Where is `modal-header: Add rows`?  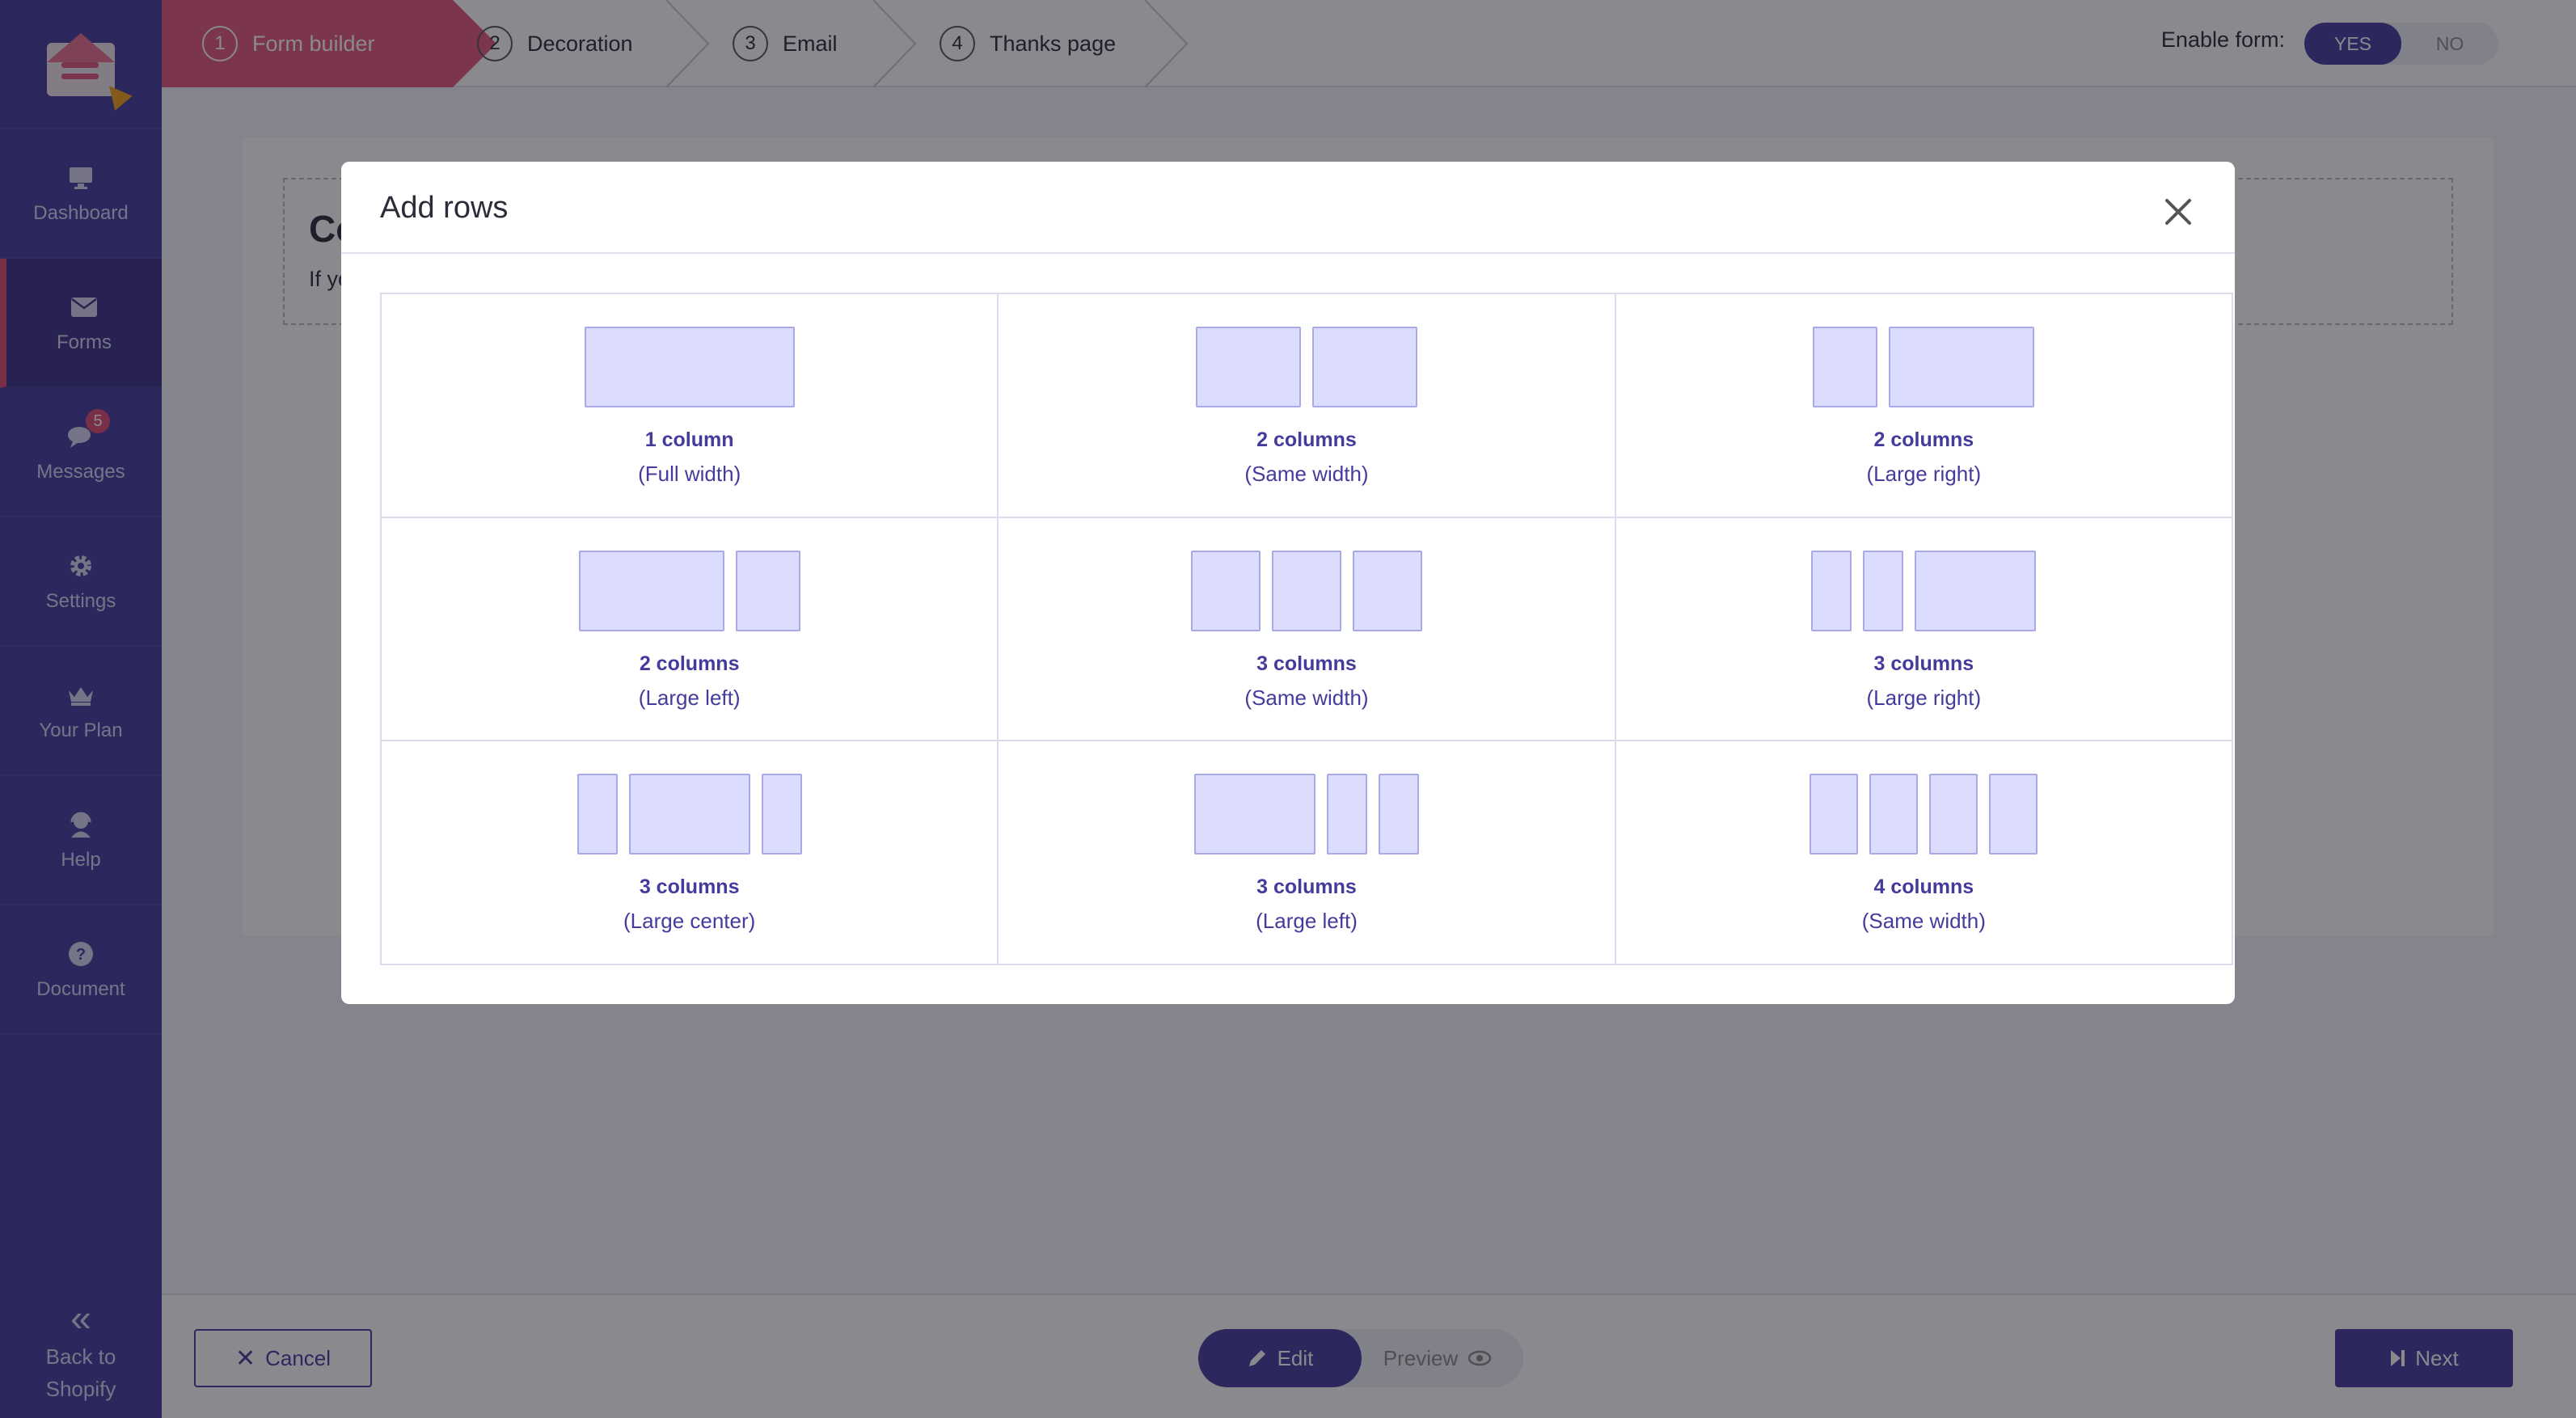
modal-header: Add rows is located at coordinates (1288, 208).